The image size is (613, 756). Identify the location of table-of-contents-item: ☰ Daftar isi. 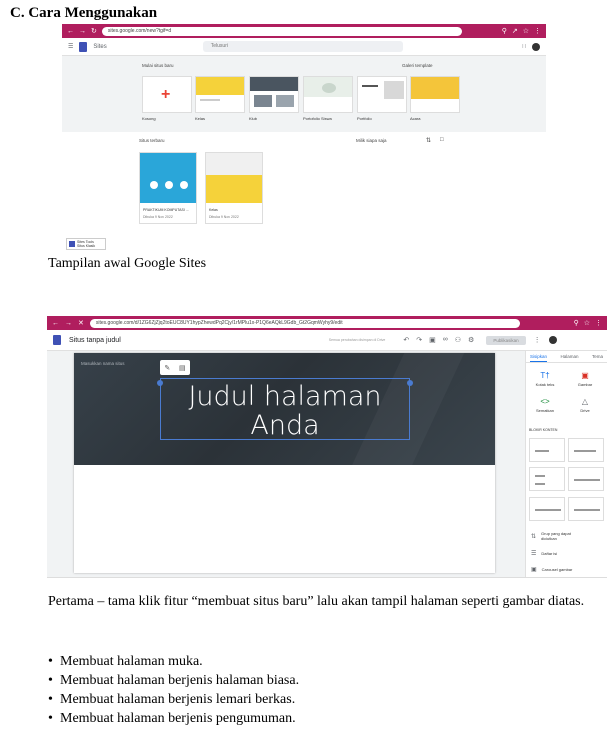
(544, 553).